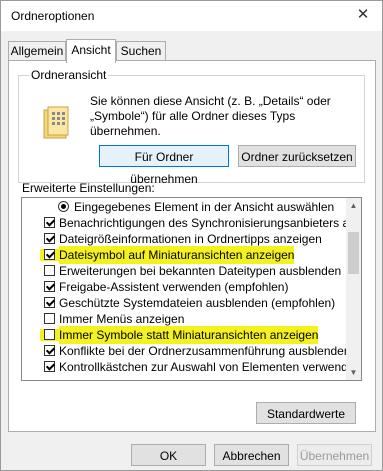 The image size is (383, 471). What do you see at coordinates (164, 165) in the screenshot?
I see `apply-to-folders-button: Für Ordner übernehmen` at bounding box center [164, 165].